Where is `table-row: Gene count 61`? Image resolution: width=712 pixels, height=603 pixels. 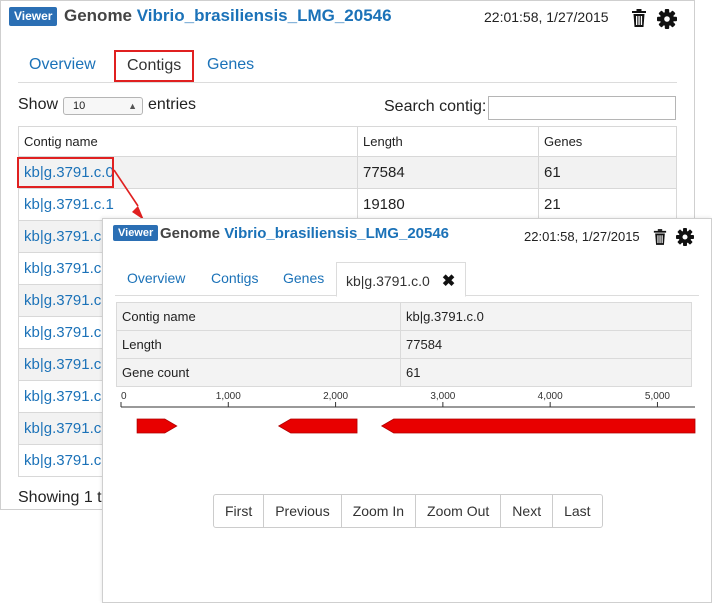
table-row: Gene count 61 is located at coordinates (404, 372).